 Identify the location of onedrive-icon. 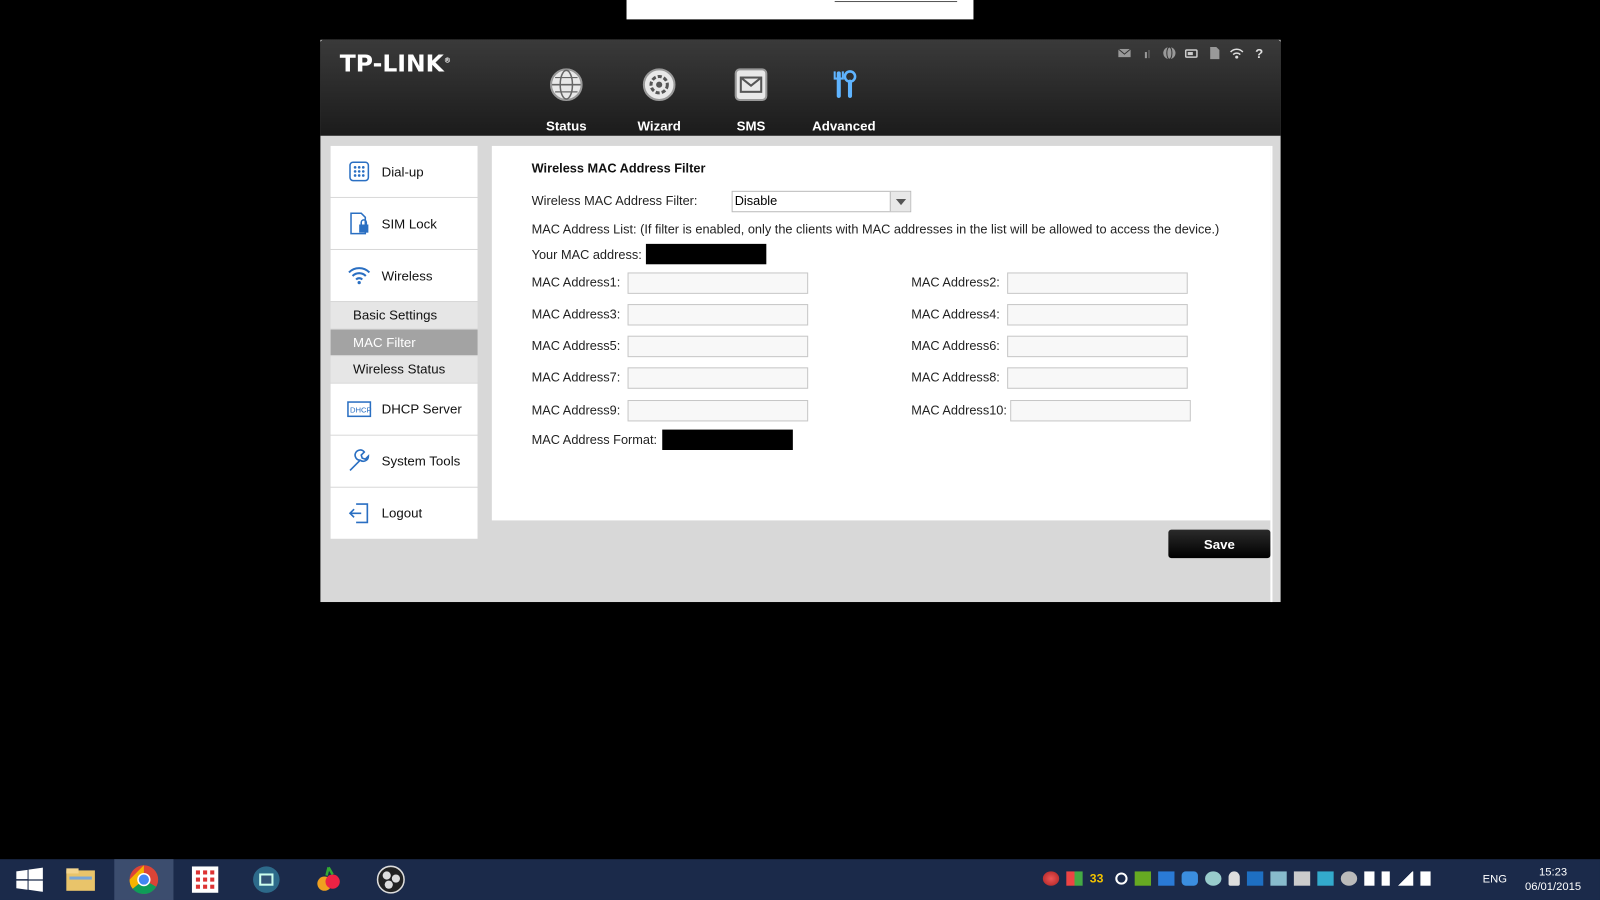
(1189, 878).